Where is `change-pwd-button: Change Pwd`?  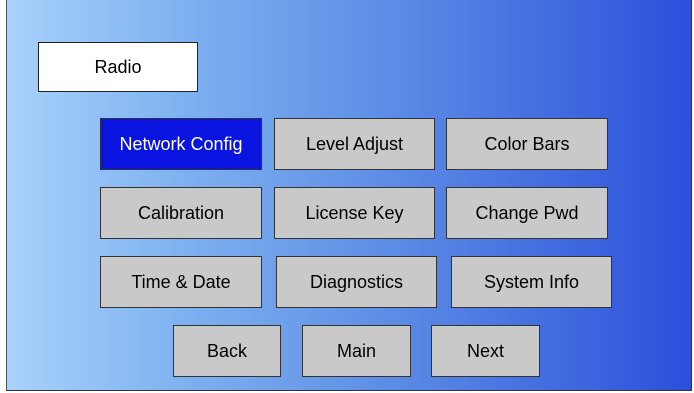 change-pwd-button: Change Pwd is located at coordinates (527, 213).